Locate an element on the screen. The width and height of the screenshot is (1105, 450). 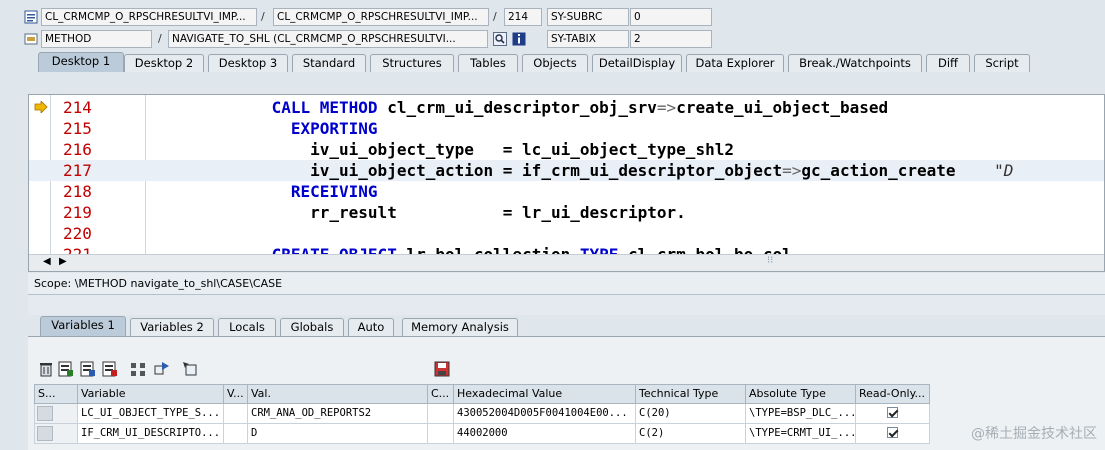
code-token: => is located at coordinates (666, 107).